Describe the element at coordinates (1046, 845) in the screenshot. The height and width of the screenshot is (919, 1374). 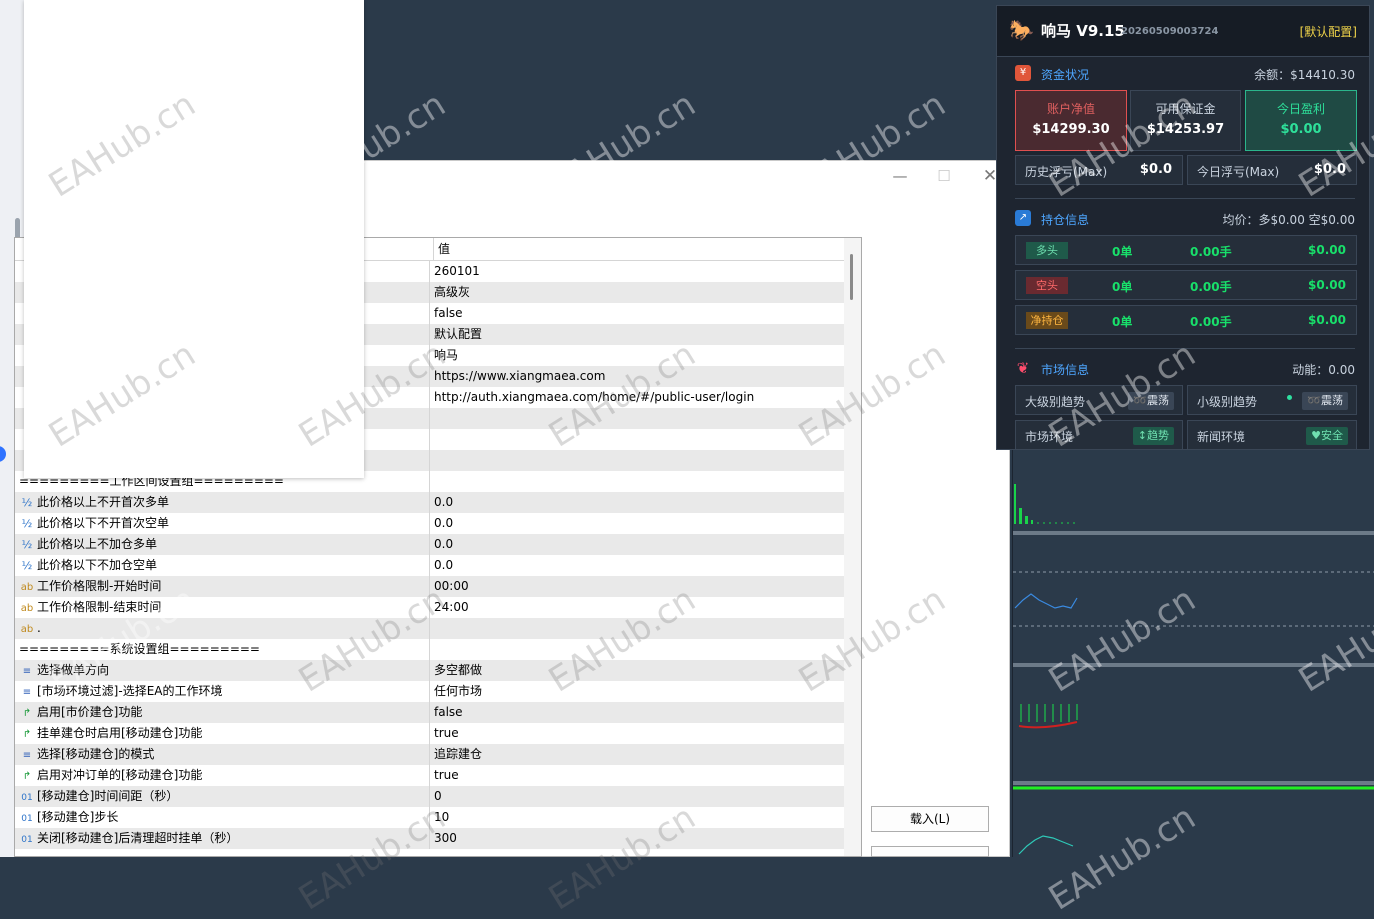
I see `teal-indicator-line` at that location.